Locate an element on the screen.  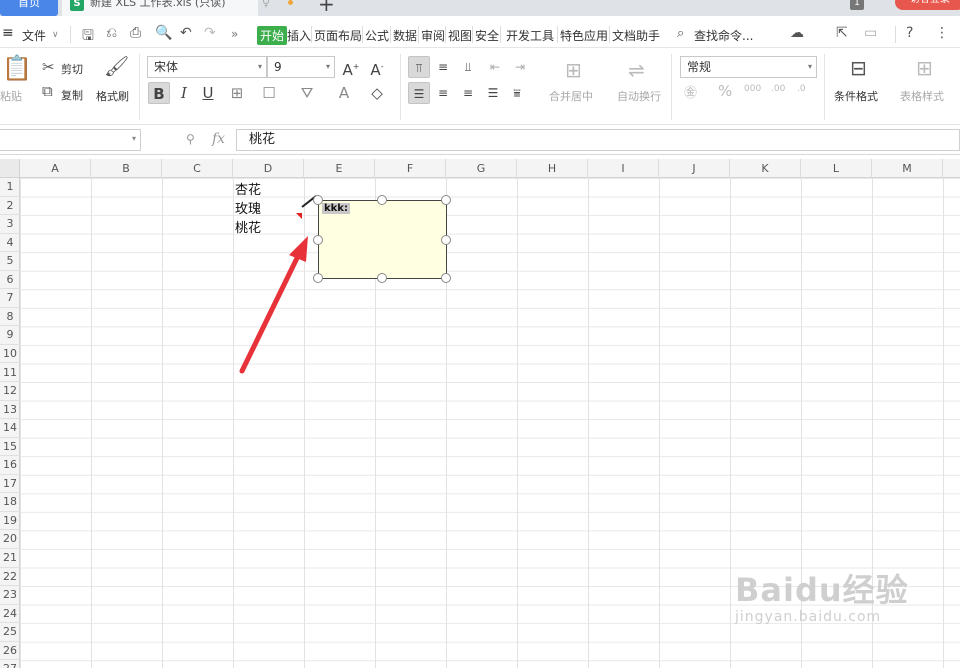
baidu-logo: Baidu经验 is located at coordinates (822, 590).